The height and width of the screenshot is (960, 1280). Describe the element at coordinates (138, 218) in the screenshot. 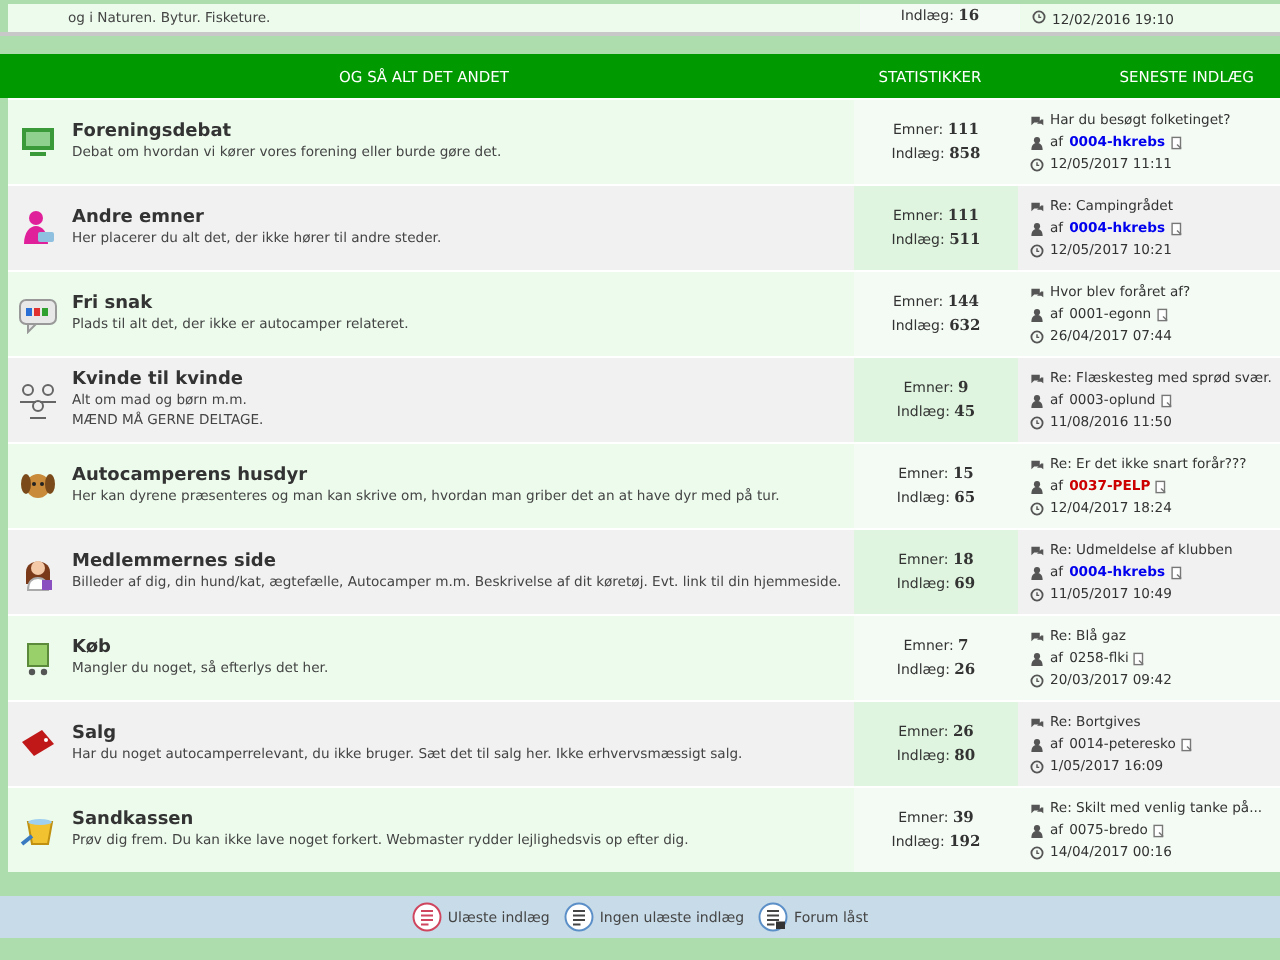

I see `forum-title-link: Andre emner` at that location.